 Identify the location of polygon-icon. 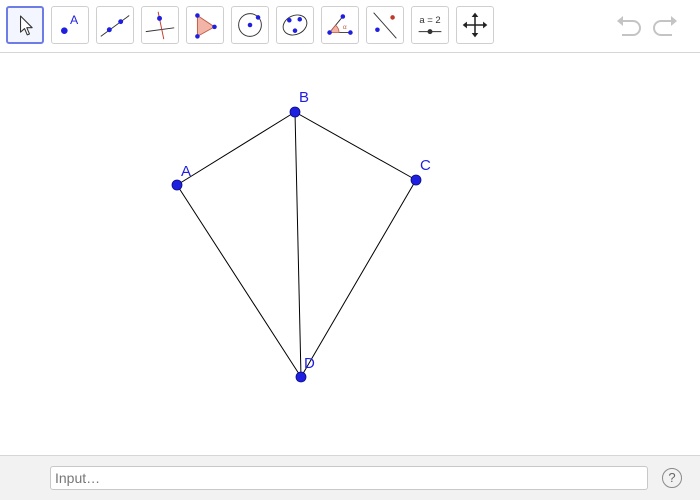
(206, 26).